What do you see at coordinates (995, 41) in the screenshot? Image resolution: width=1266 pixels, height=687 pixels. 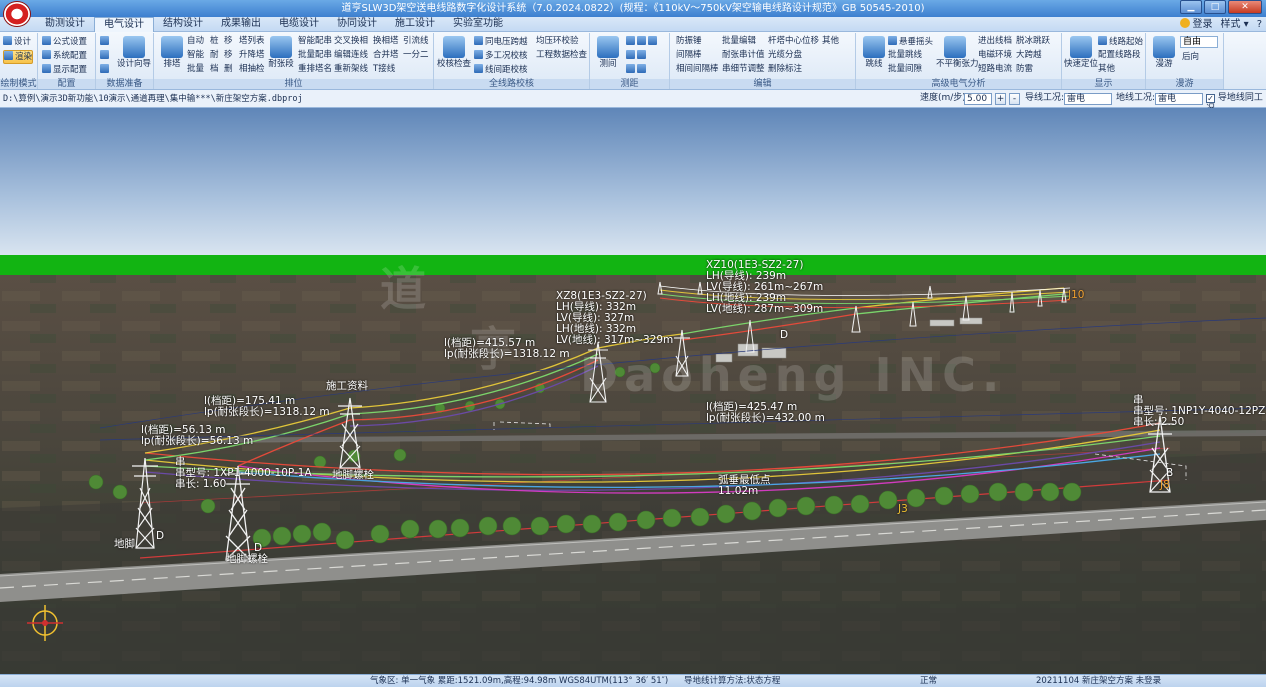 I see `in-out-span-button: 进出线档` at bounding box center [995, 41].